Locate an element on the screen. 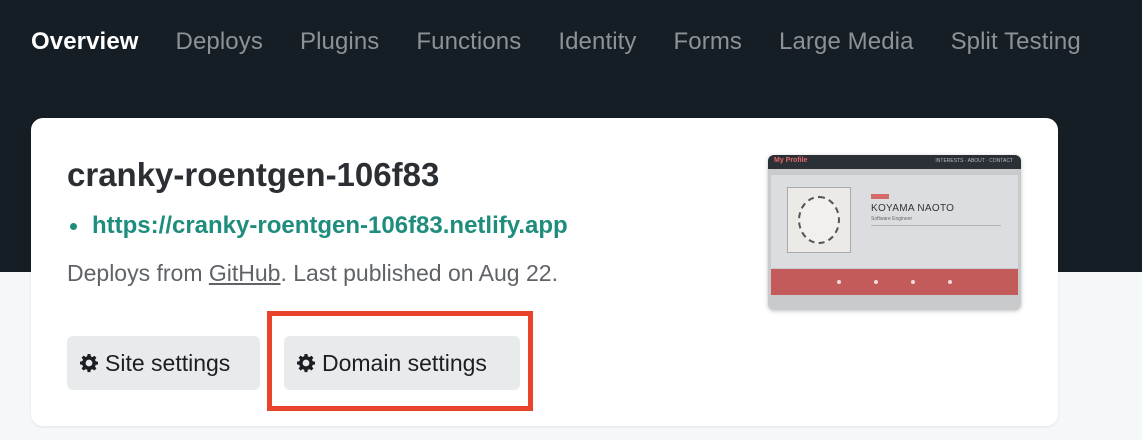 The height and width of the screenshot is (440, 1142). preview-profile-panel: KOYAMA NAOTO Software Engineer is located at coordinates (894, 221).